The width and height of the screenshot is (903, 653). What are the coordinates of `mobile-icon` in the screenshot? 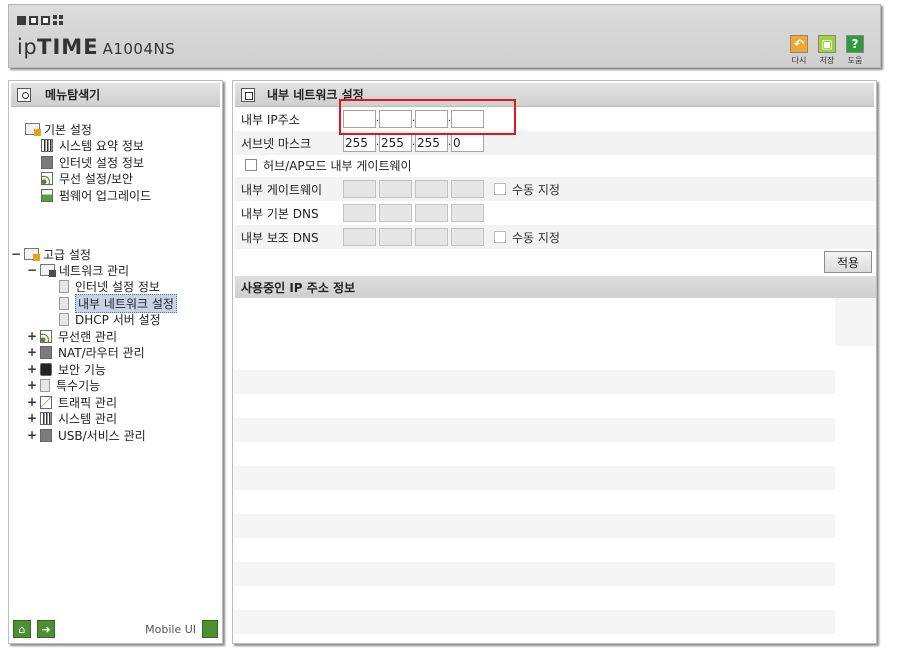 It's located at (210, 629).